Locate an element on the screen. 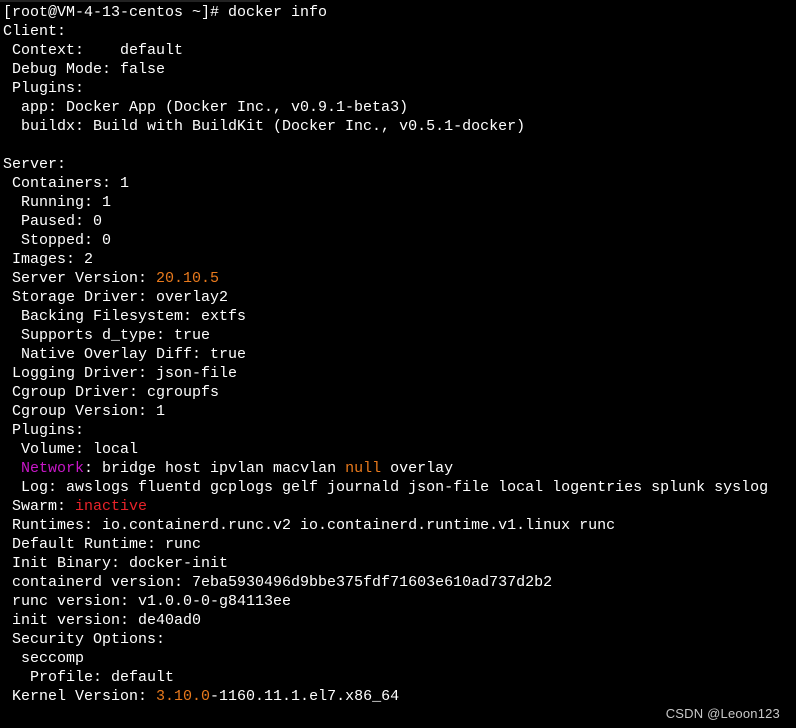  watermark: CSDN @Leoon123 is located at coordinates (722, 713).